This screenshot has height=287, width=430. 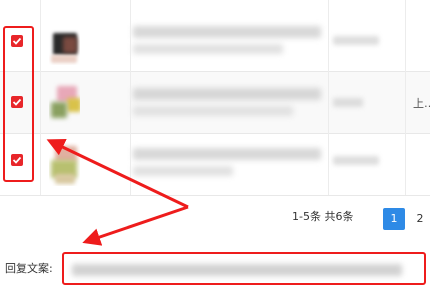 What do you see at coordinates (135, 225) in the screenshot?
I see `arrow-to-reply-input` at bounding box center [135, 225].